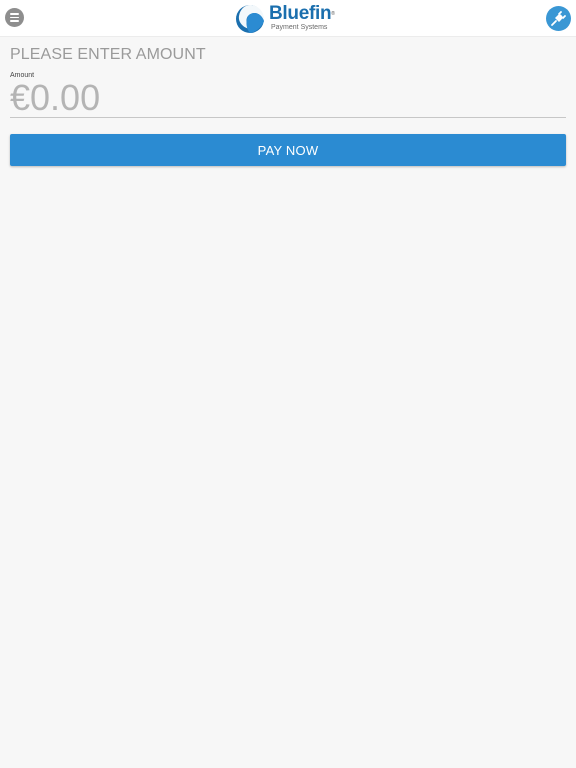 The width and height of the screenshot is (576, 768). I want to click on menu-button, so click(14, 17).